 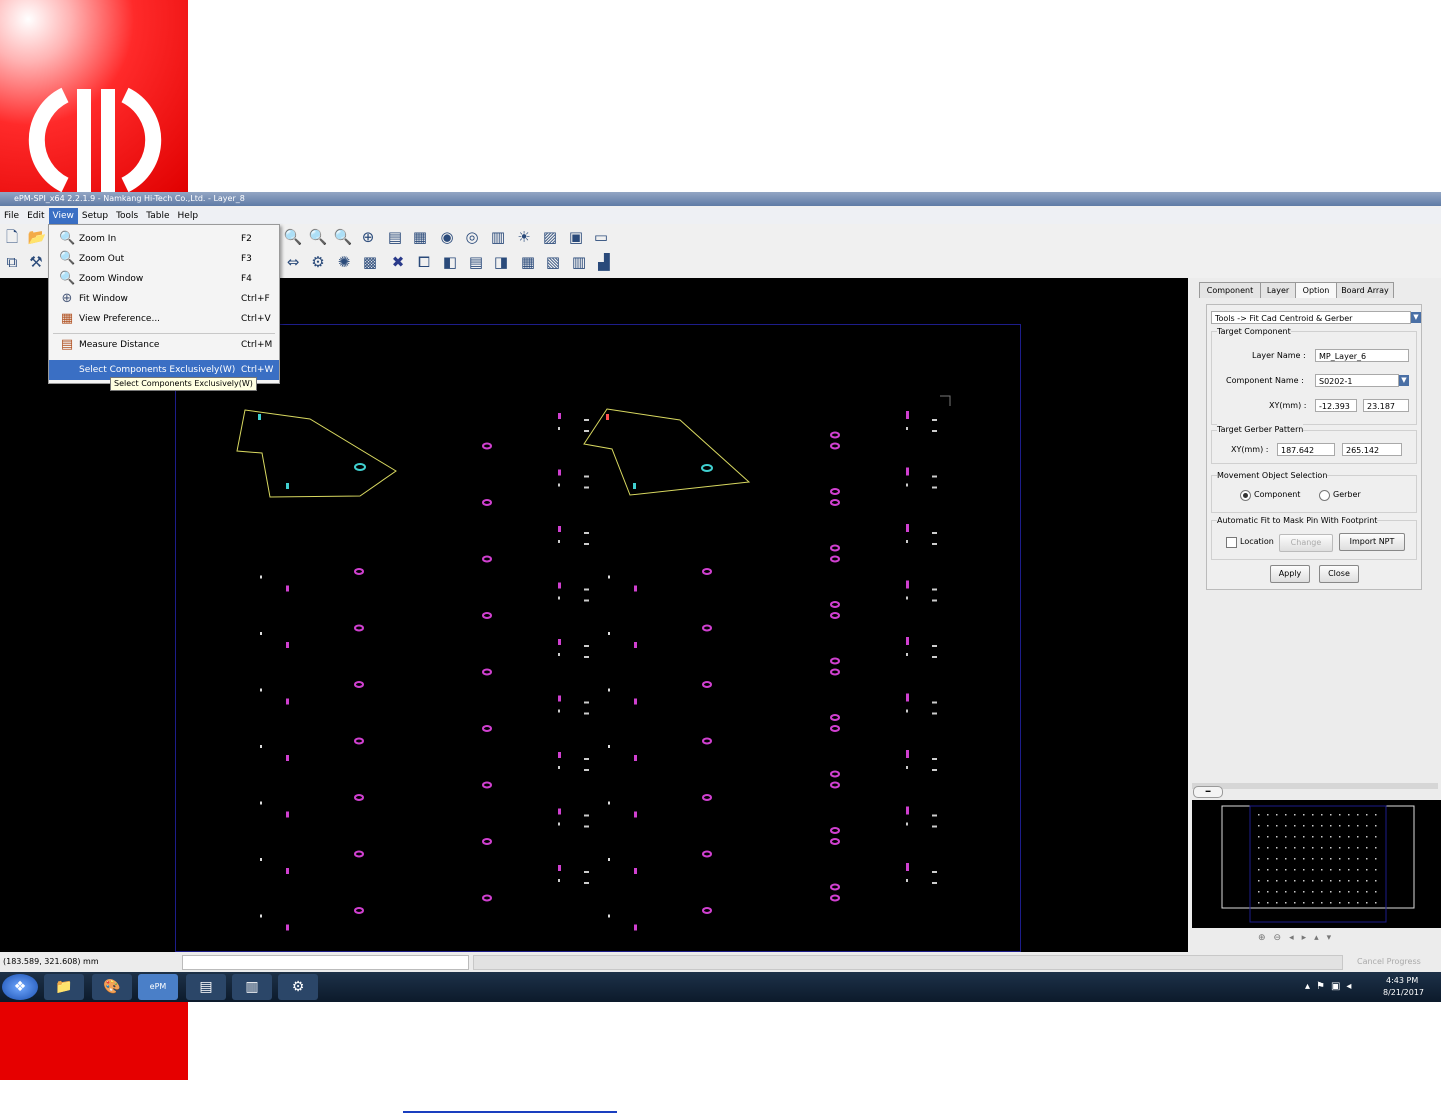 I want to click on pad-edit-tool-icon: ◎, so click(x=472, y=237).